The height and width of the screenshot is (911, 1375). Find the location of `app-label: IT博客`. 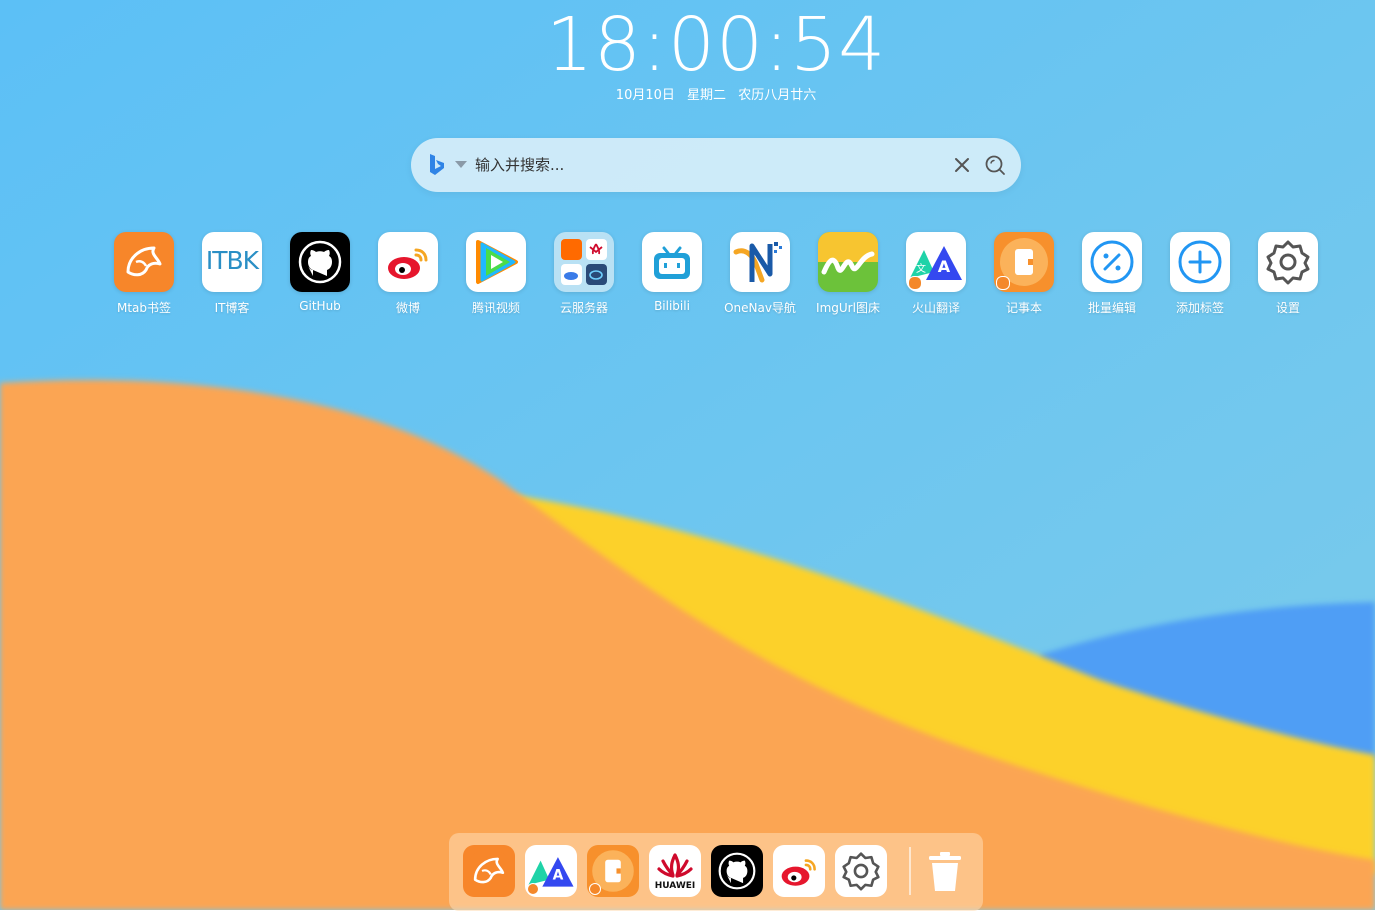

app-label: IT博客 is located at coordinates (232, 308).